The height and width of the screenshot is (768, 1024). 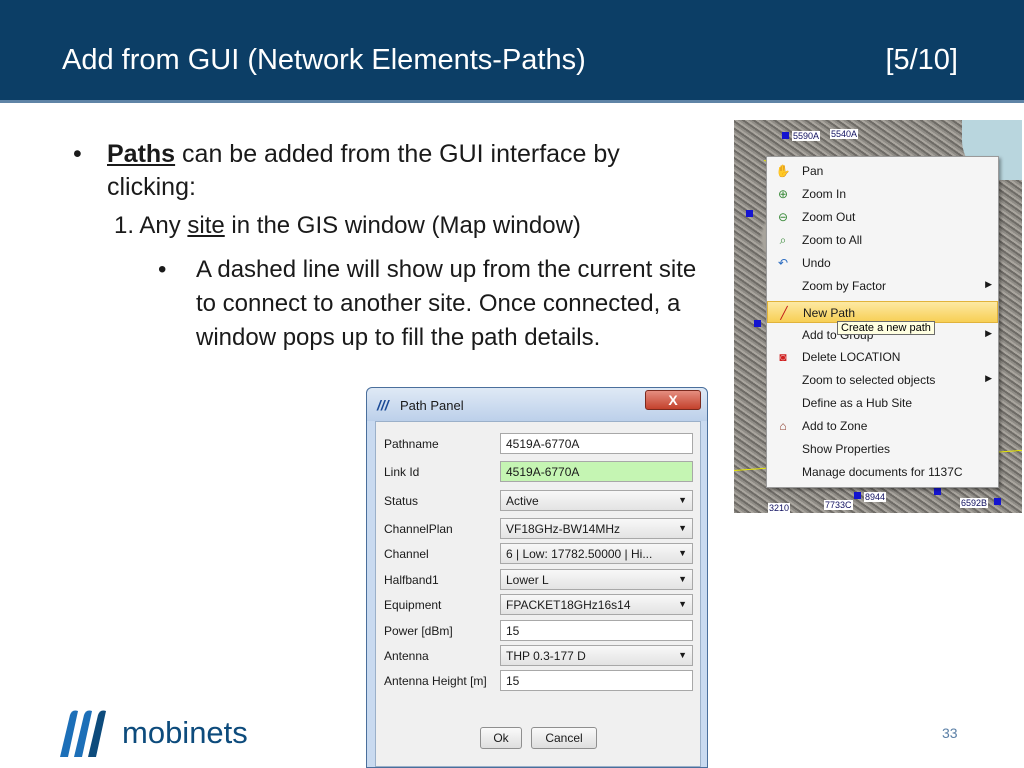 I want to click on new-path-tooltip: Create a new path, so click(x=886, y=328).